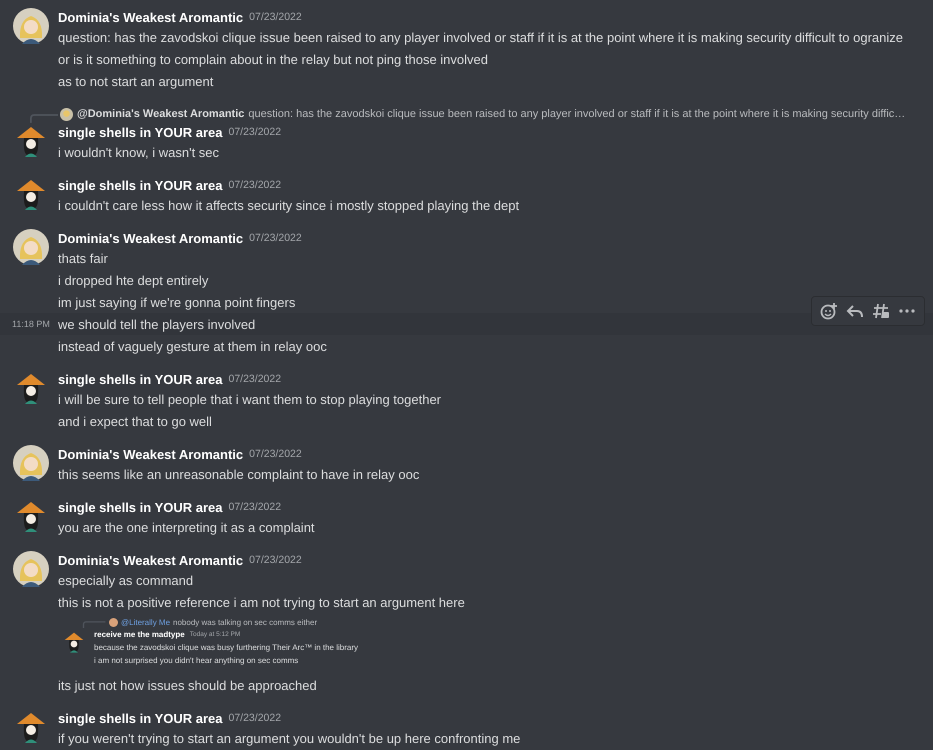  Describe the element at coordinates (881, 311) in the screenshot. I see `thread-icon` at that location.